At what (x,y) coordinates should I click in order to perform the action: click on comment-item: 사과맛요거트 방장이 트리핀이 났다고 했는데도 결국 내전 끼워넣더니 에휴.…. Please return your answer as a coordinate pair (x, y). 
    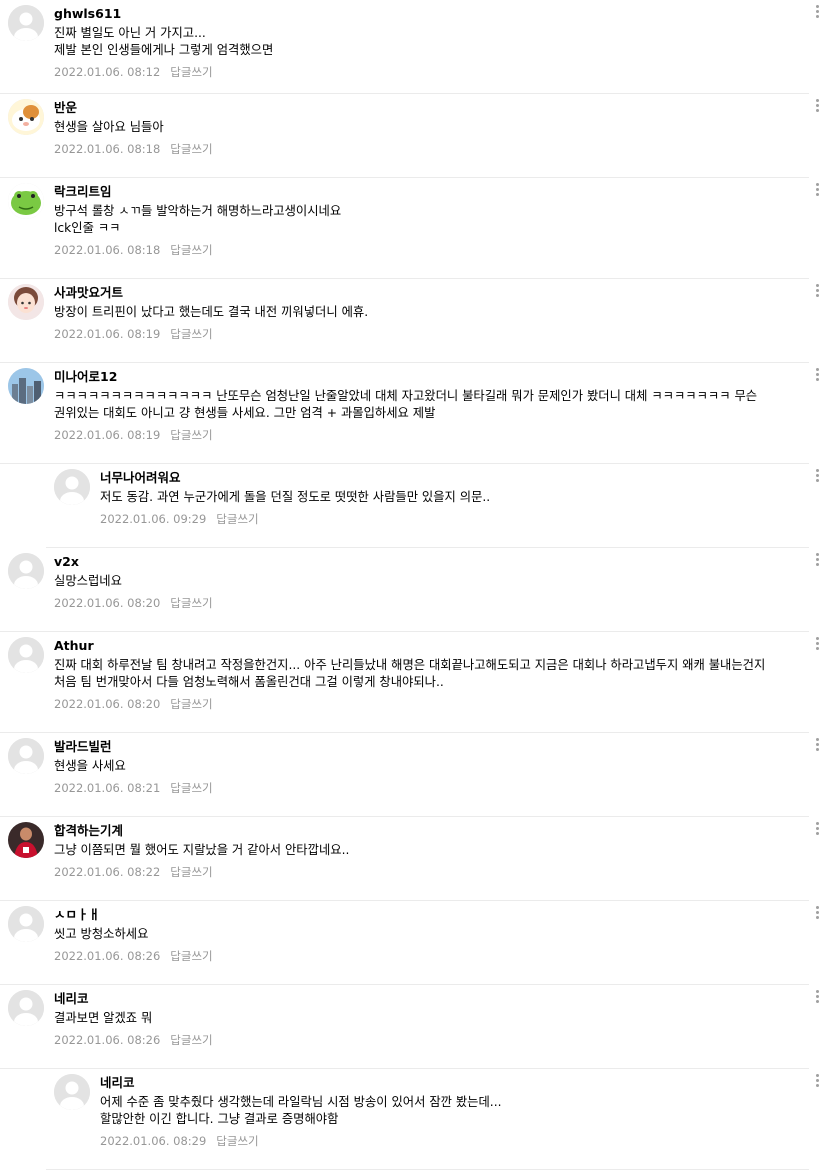
    Looking at the image, I should click on (409, 321).